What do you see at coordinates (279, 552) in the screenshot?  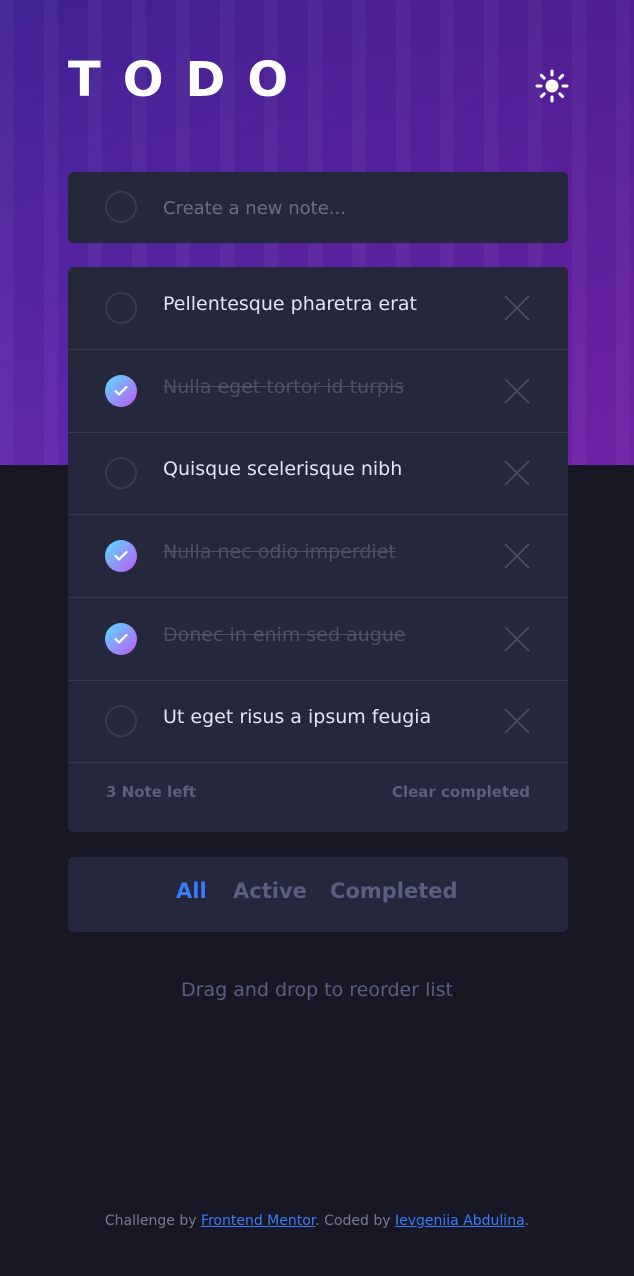 I see `todo-text: Nulla nec odio imperdiet` at bounding box center [279, 552].